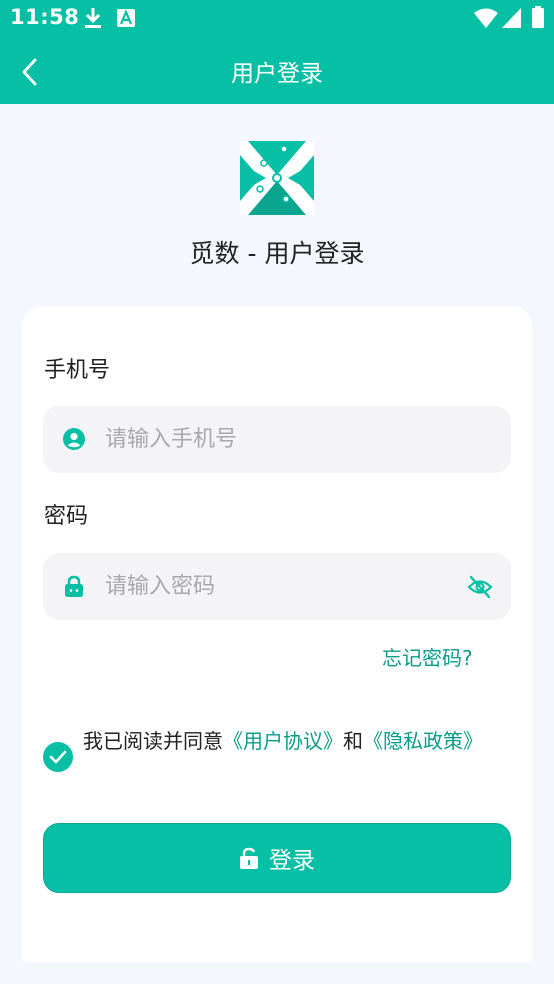 The image size is (554, 984). Describe the element at coordinates (153, 741) in the screenshot. I see `agreement-prefix: 我已阅读并同意` at that location.